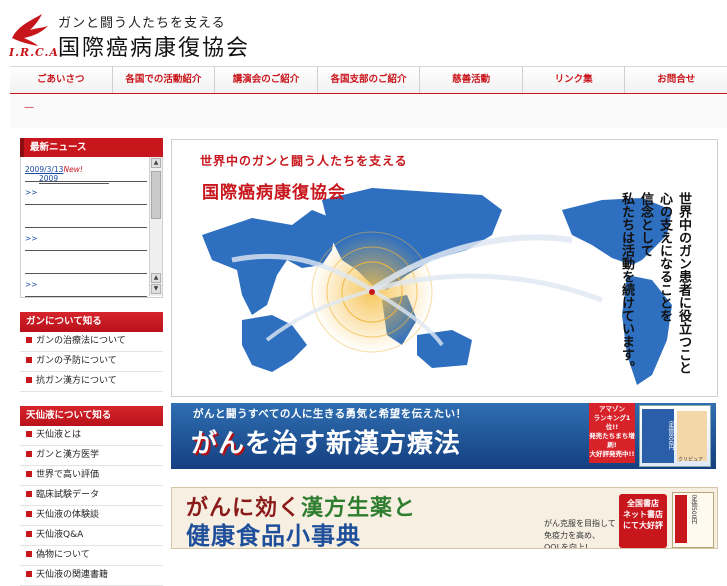 The width and height of the screenshot is (727, 586). What do you see at coordinates (690, 460) in the screenshot?
I see `book-caption: クリピュア` at bounding box center [690, 460].